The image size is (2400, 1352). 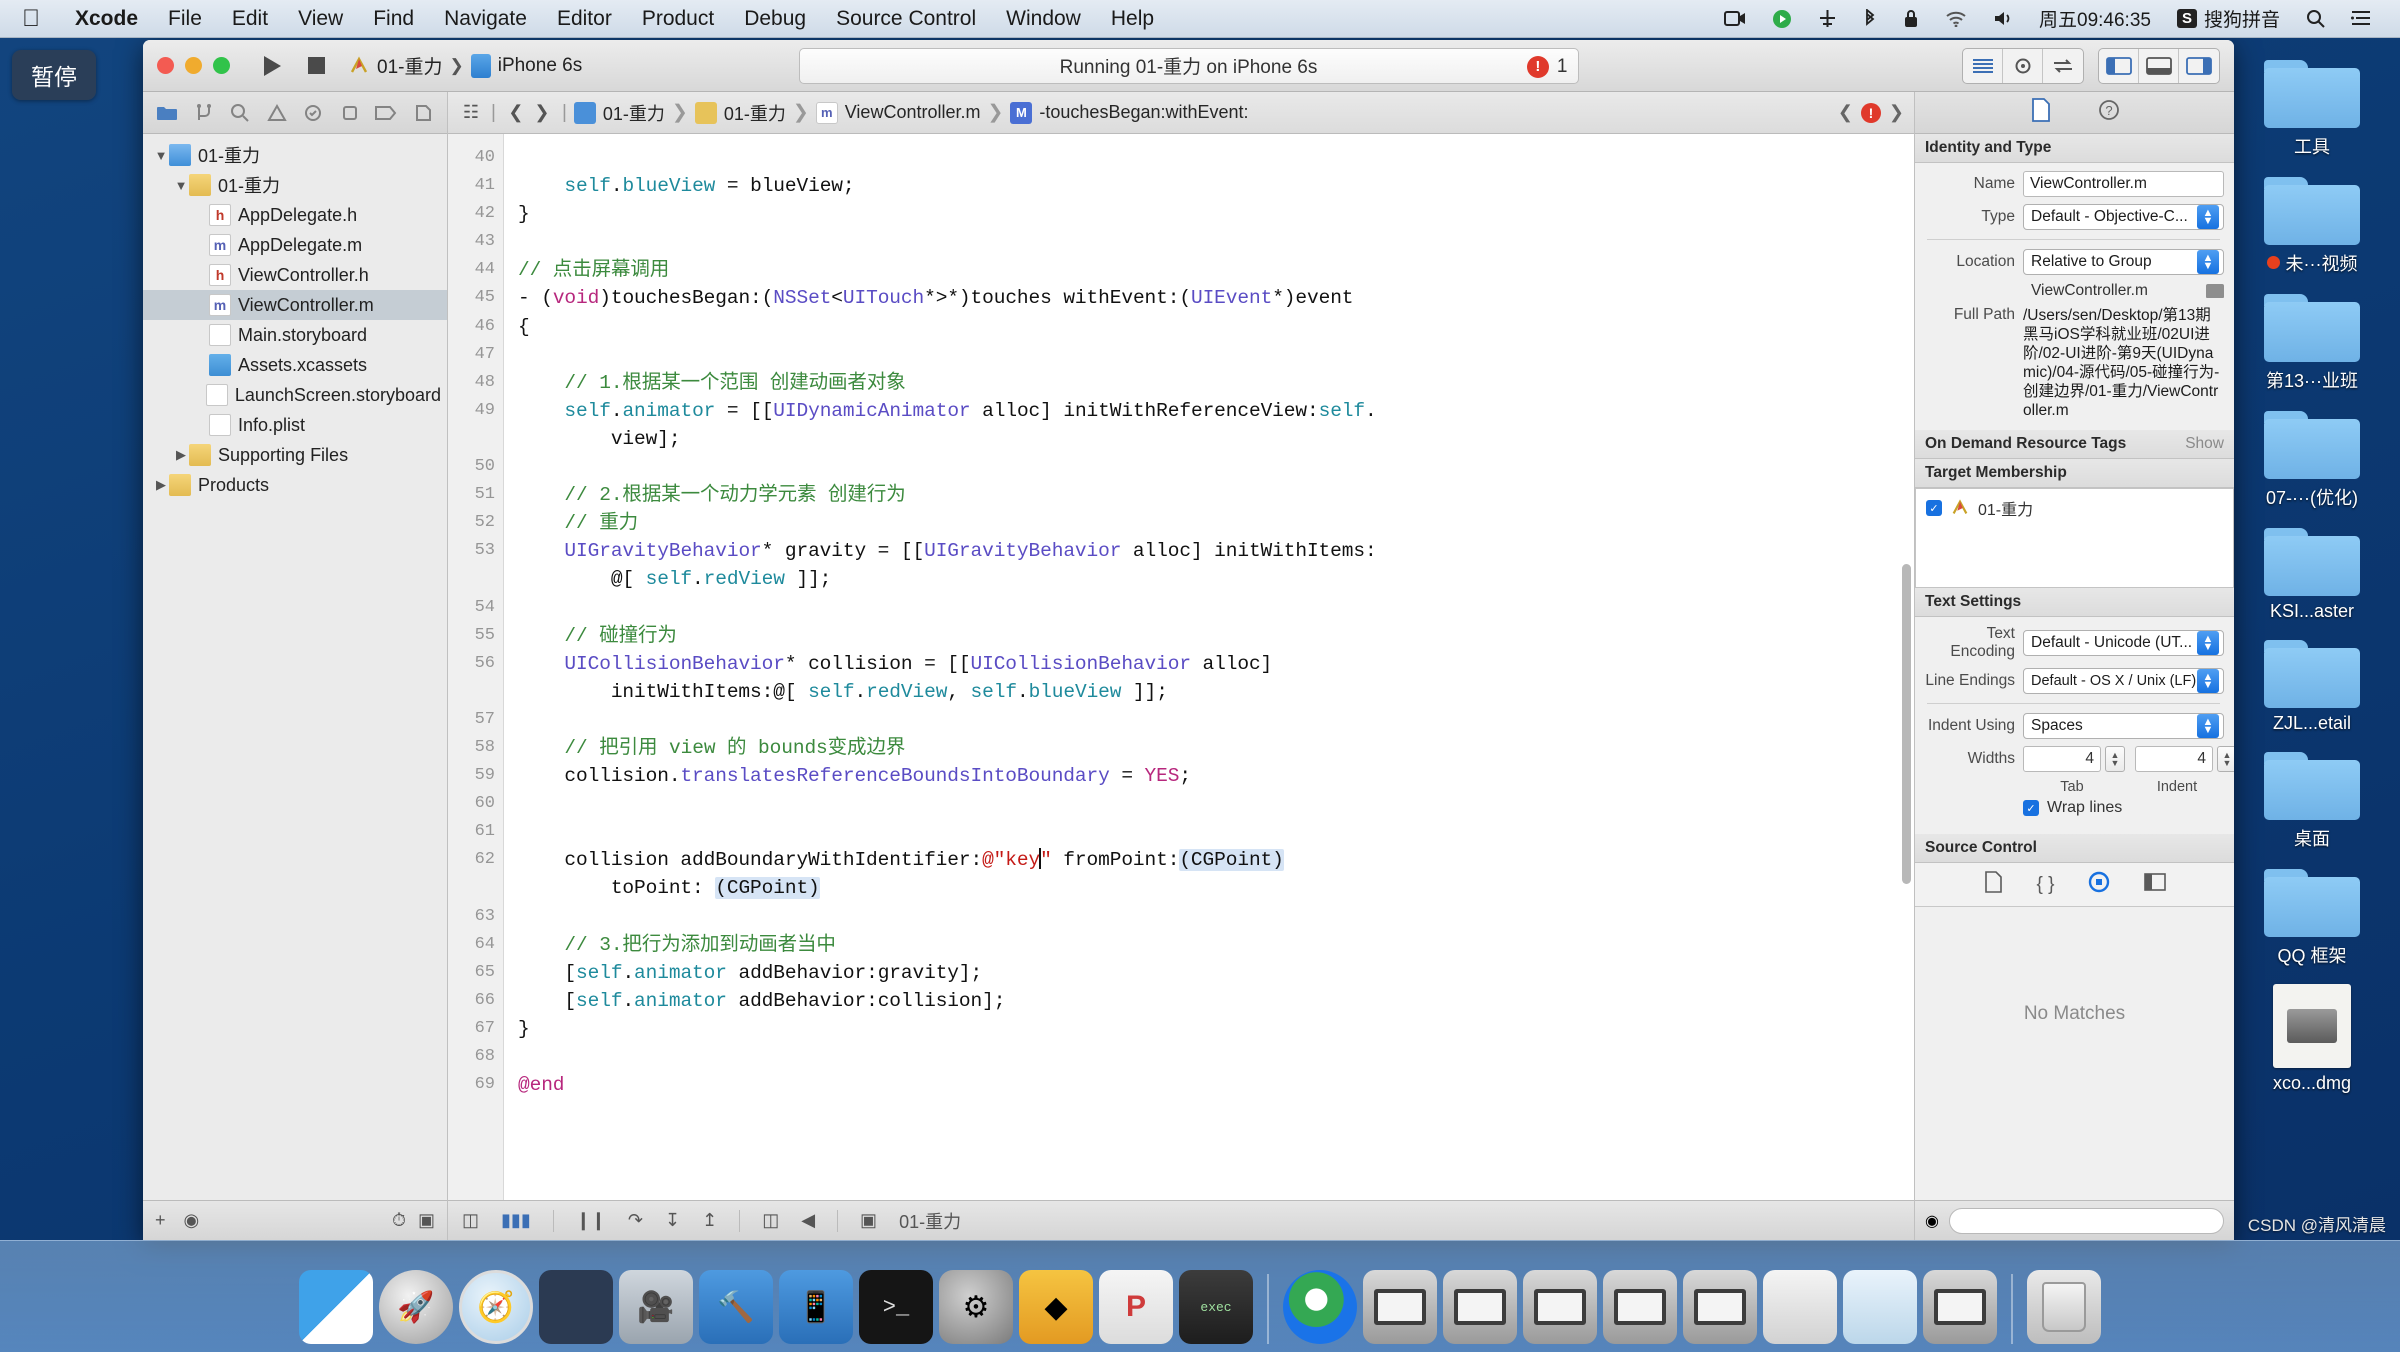 I want to click on desktop-icon: ZJL...etail, so click(x=2312, y=686).